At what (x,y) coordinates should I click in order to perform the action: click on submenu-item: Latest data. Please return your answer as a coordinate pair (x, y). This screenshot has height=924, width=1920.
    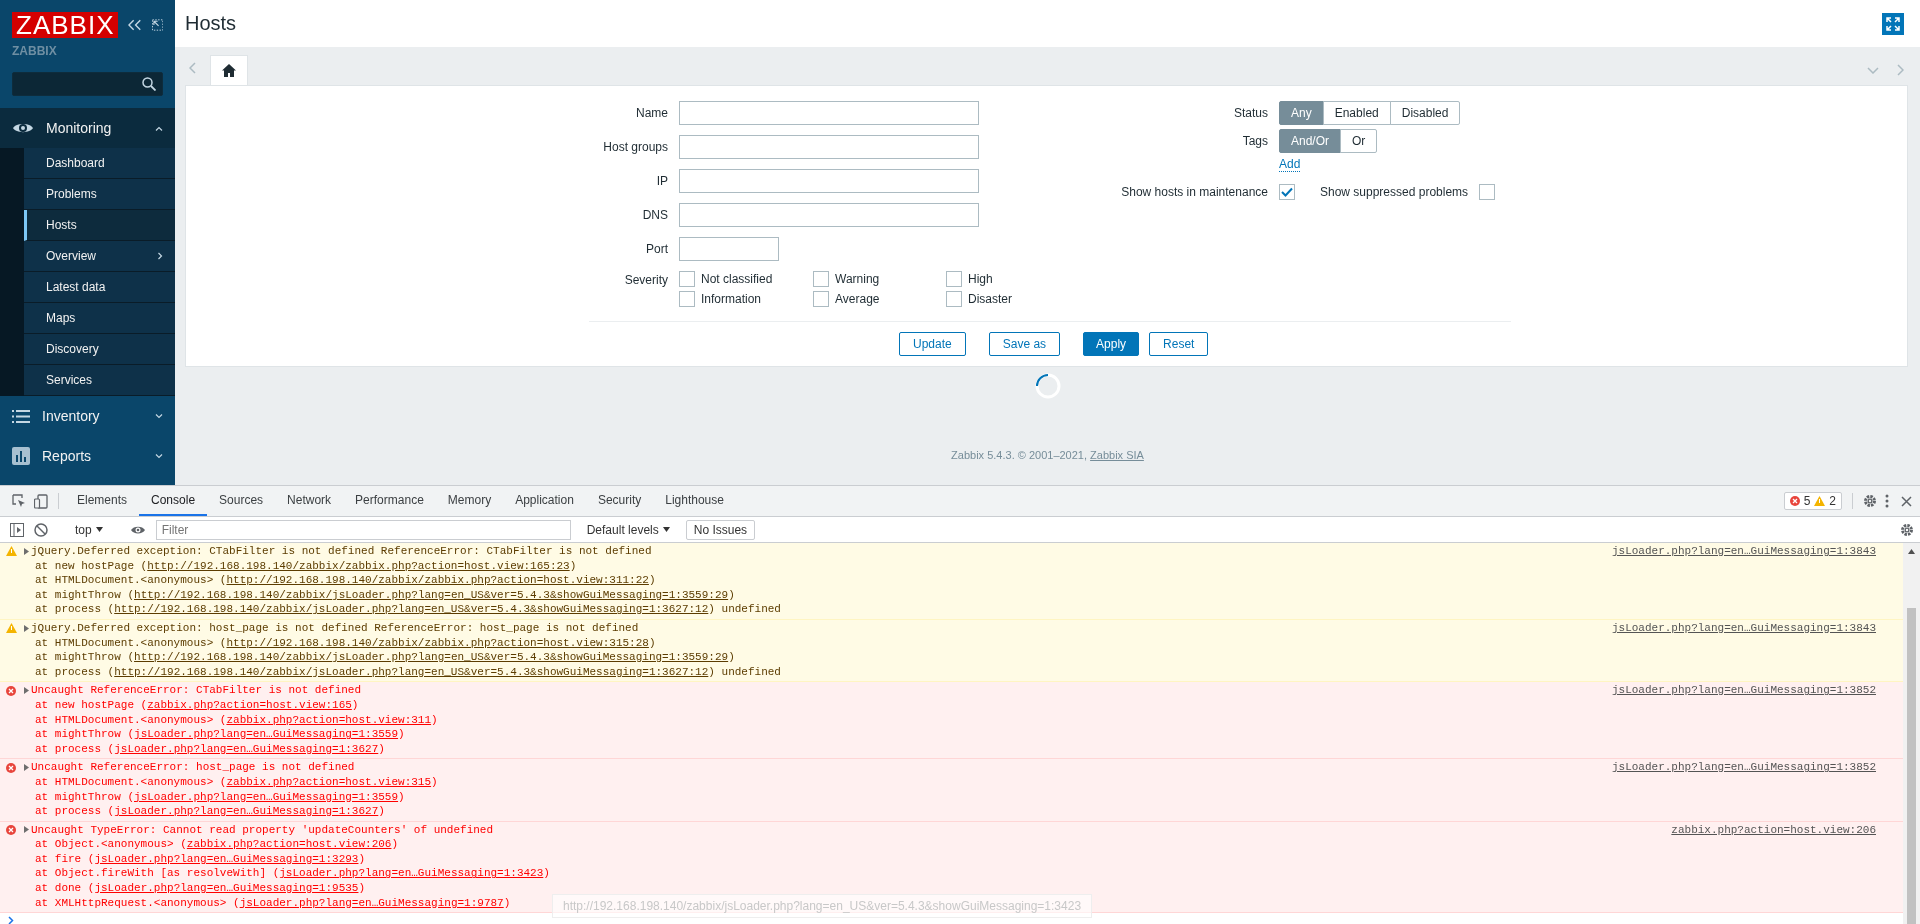
    Looking at the image, I should click on (99, 287).